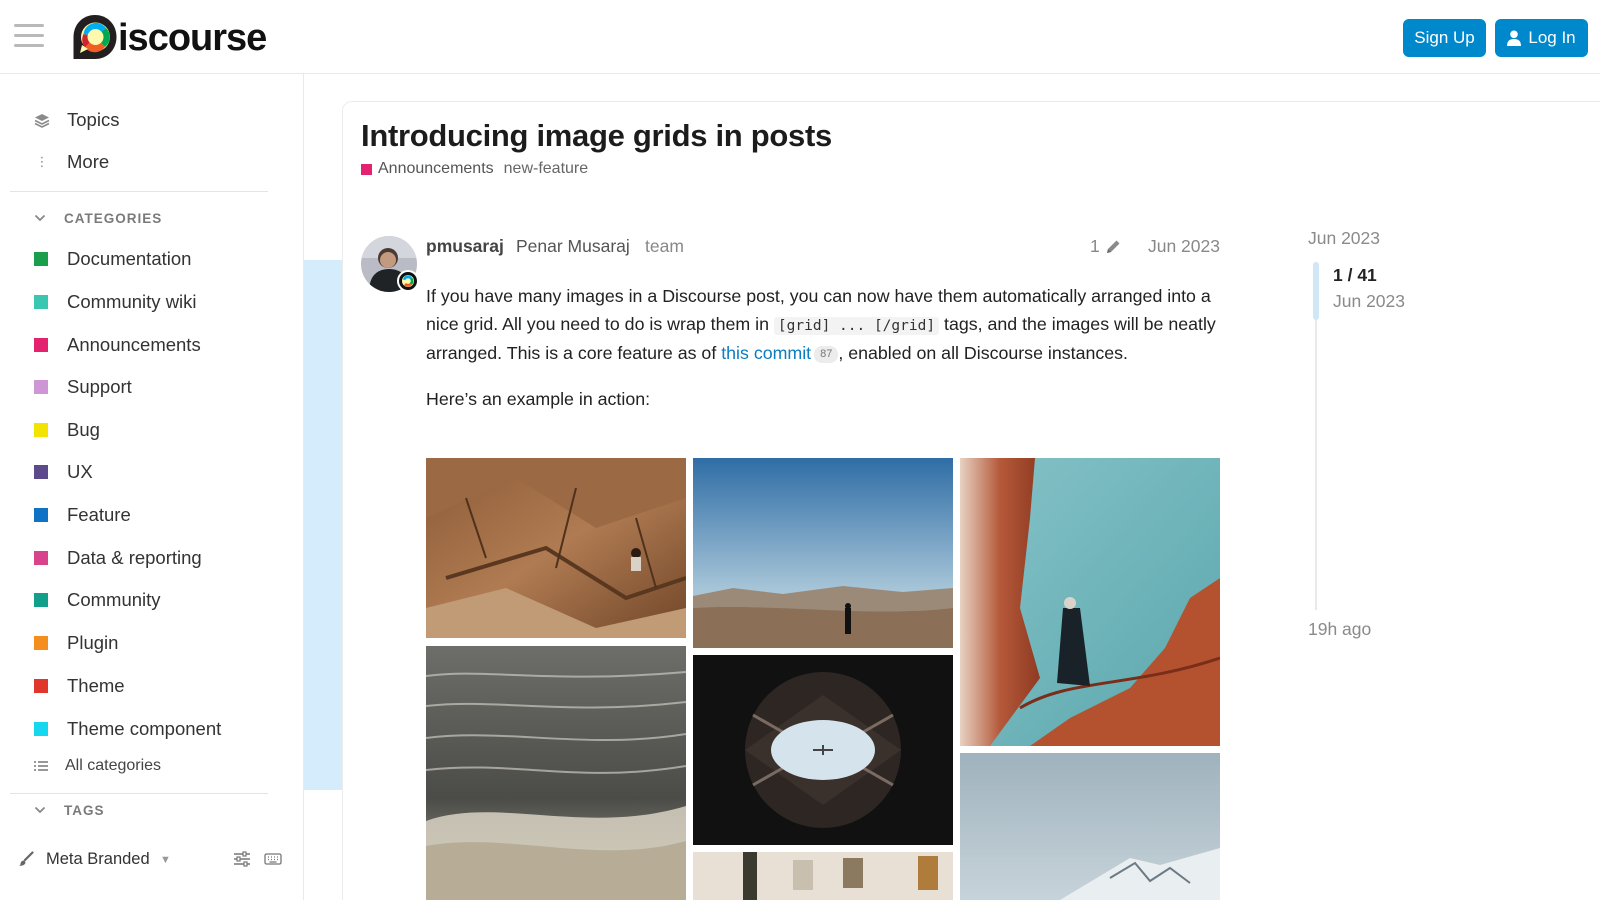  Describe the element at coordinates (84, 810) in the screenshot. I see `tags-header: TAGS` at that location.